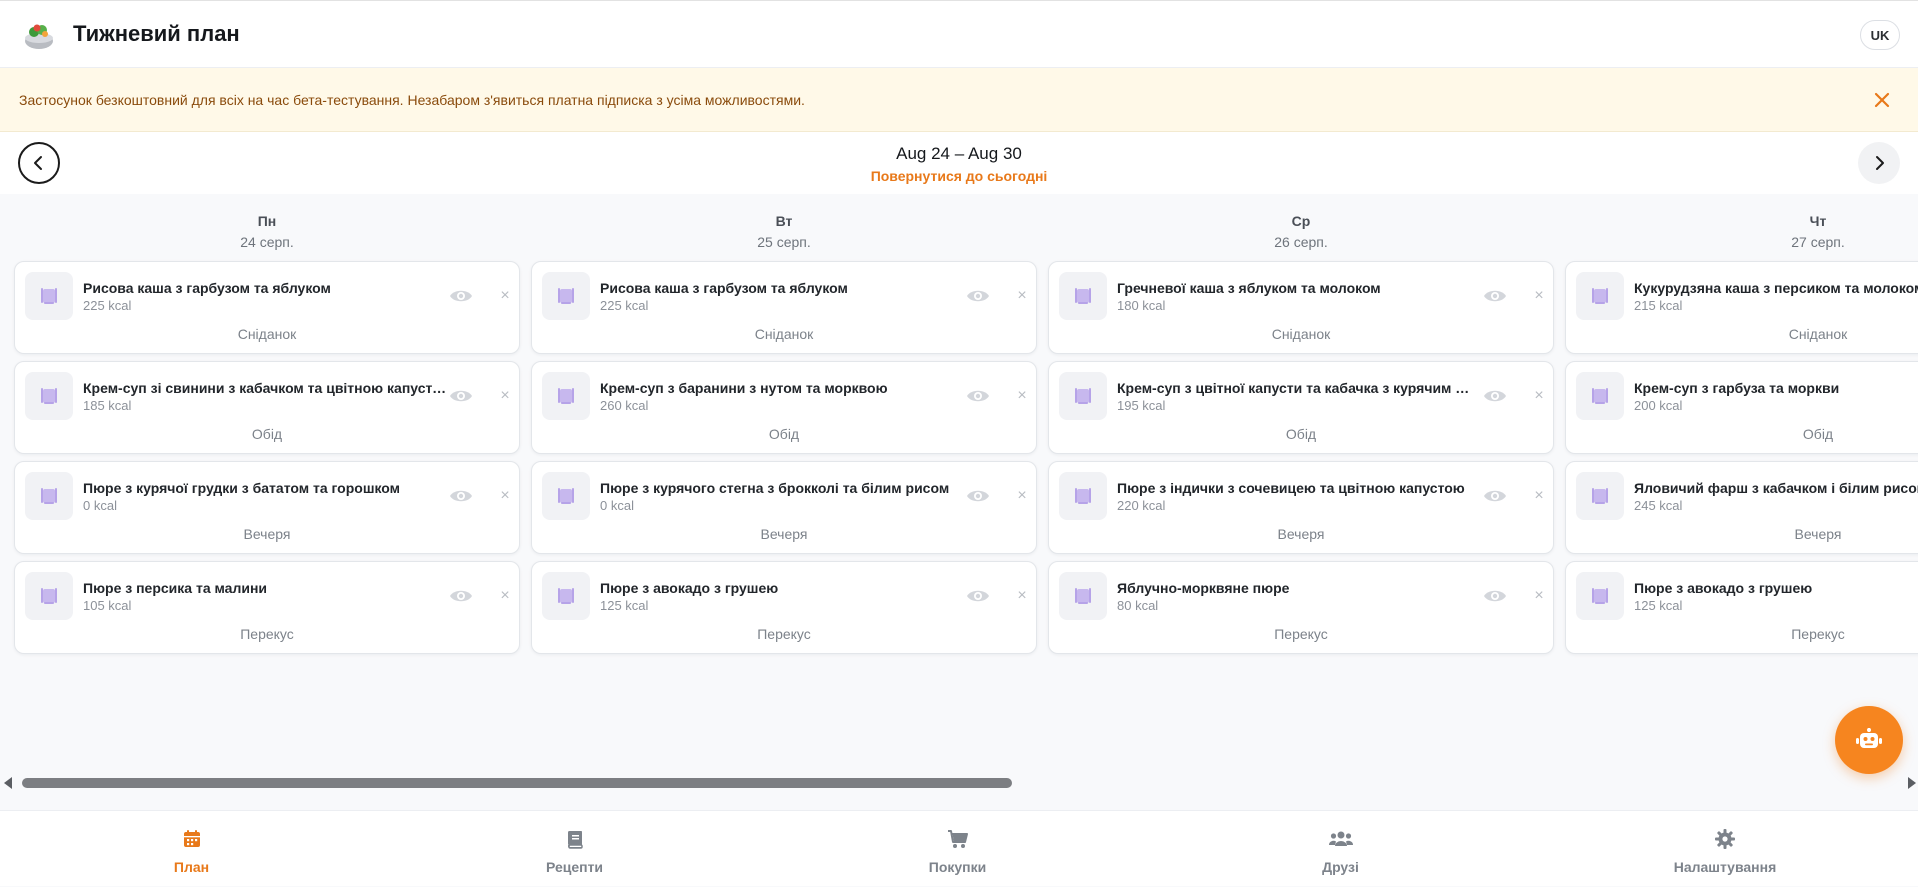 The width and height of the screenshot is (1918, 887). I want to click on day-date: 25 серп., so click(784, 242).